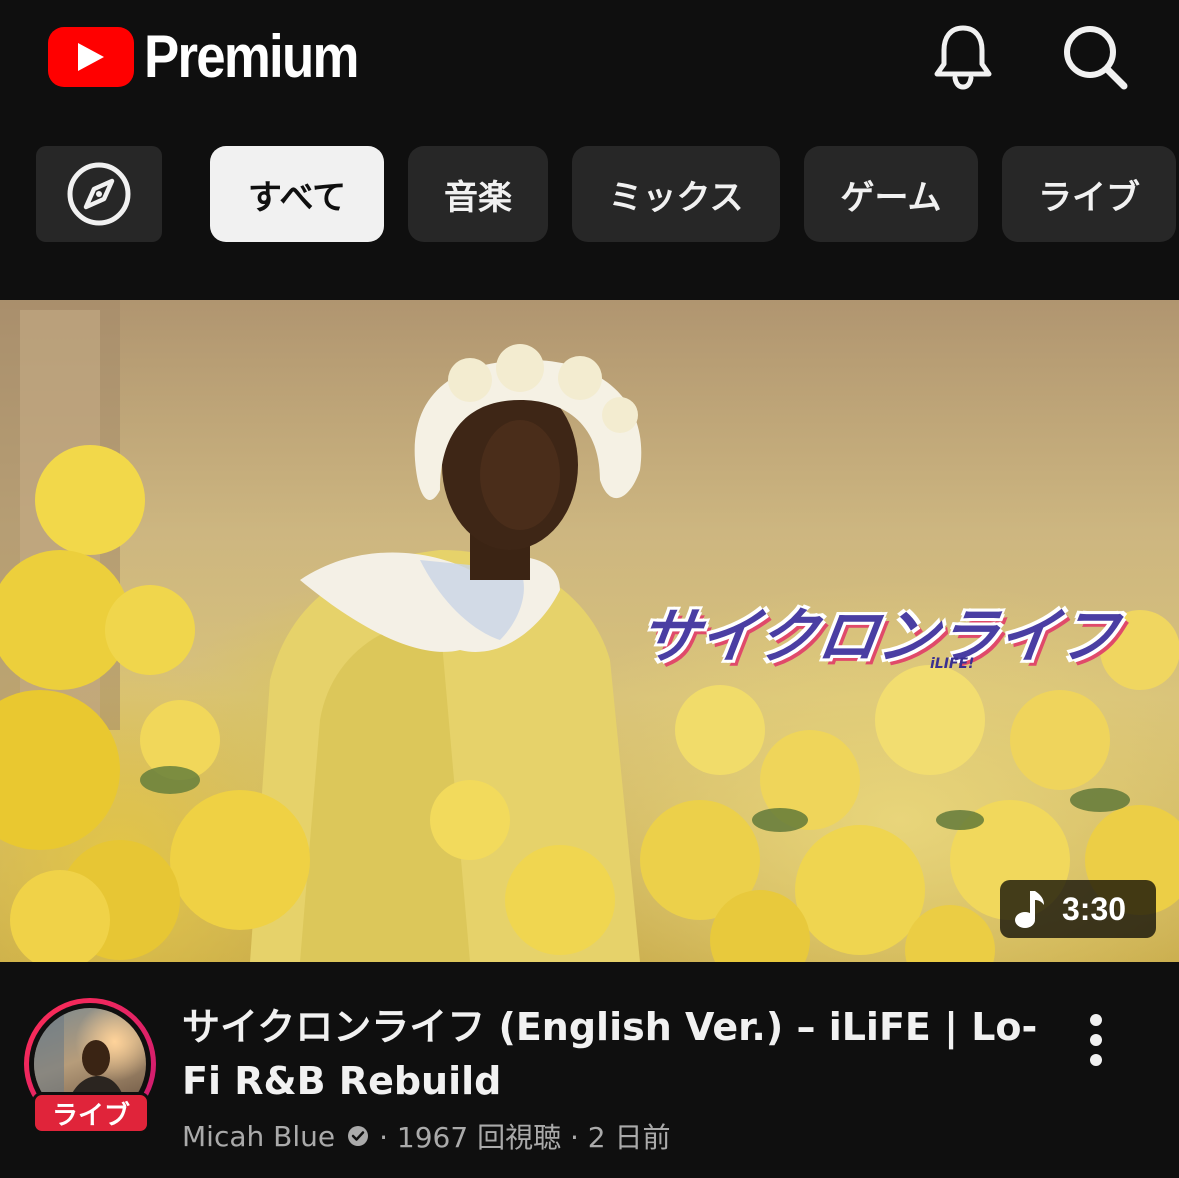  I want to click on chip-label: ミックス, so click(676, 197).